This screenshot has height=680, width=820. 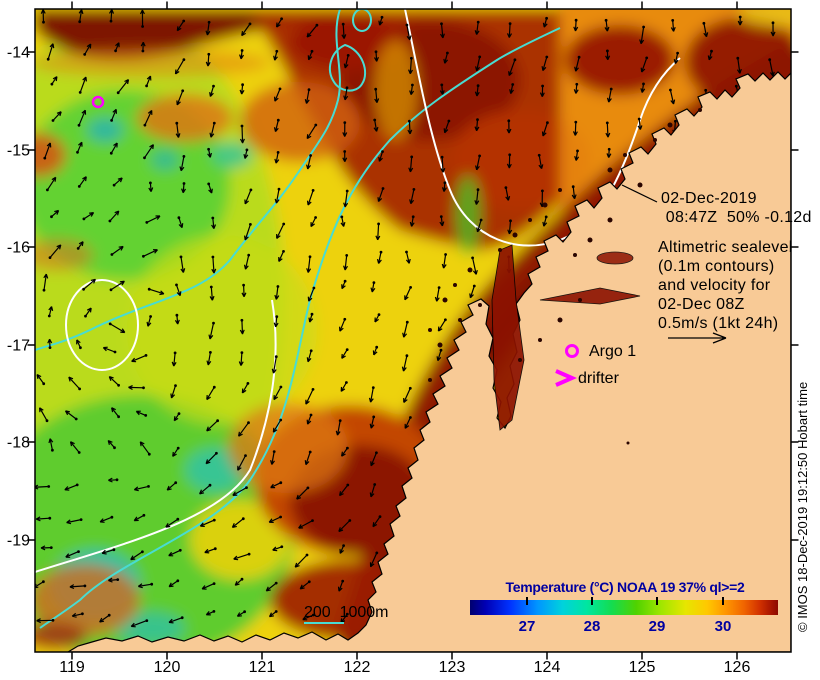 What do you see at coordinates (346, 612) in the screenshot?
I see `depth-contour-legend: 200 1000m` at bounding box center [346, 612].